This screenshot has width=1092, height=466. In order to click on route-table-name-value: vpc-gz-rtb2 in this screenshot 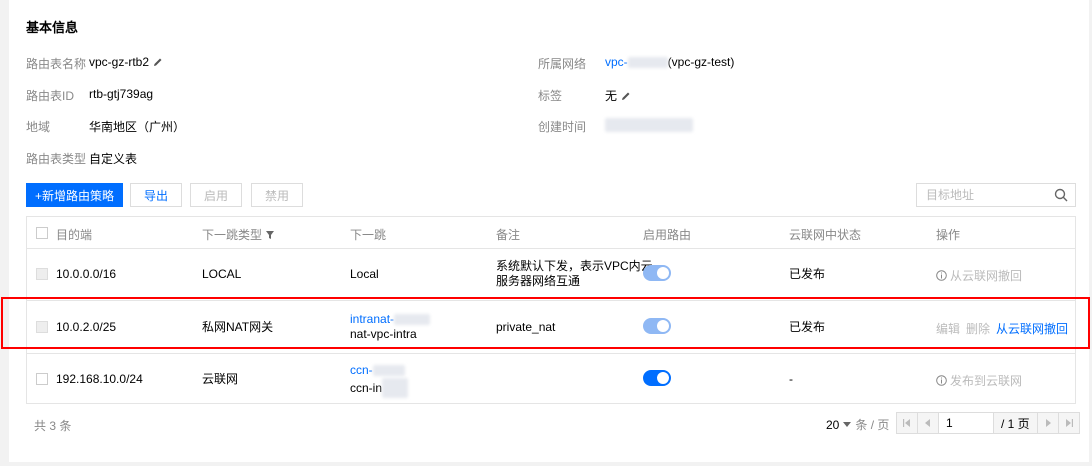, I will do `click(126, 62)`.